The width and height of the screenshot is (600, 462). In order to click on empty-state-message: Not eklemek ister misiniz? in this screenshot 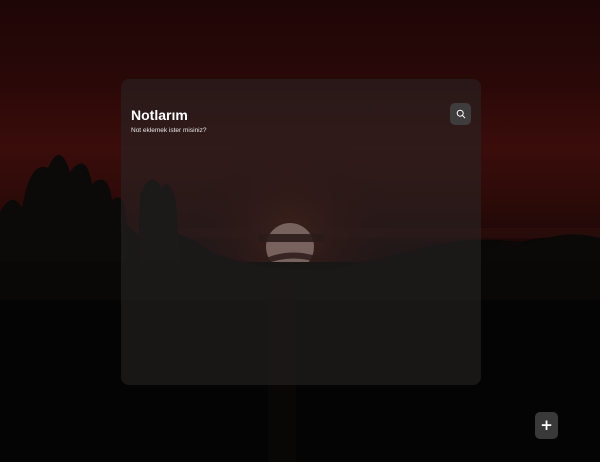, I will do `click(169, 130)`.